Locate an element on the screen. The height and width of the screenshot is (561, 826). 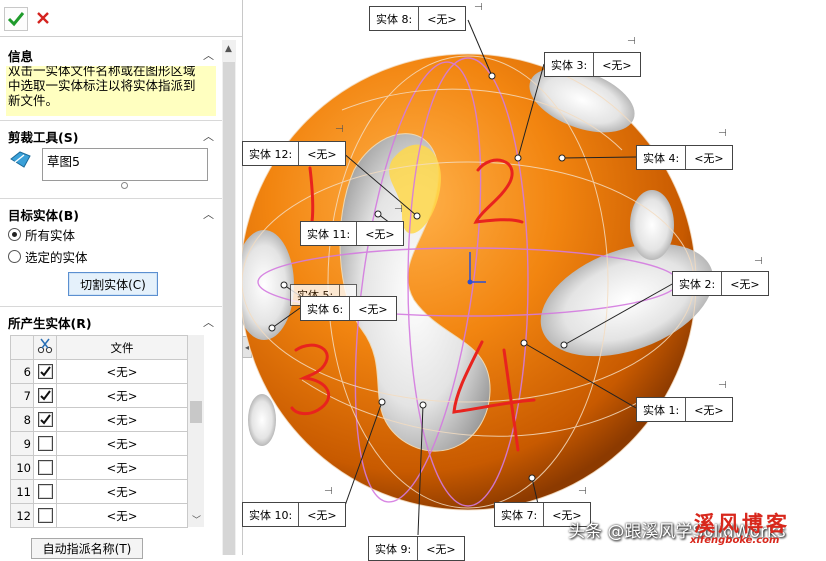
confirm-bar is located at coordinates (121, 18).